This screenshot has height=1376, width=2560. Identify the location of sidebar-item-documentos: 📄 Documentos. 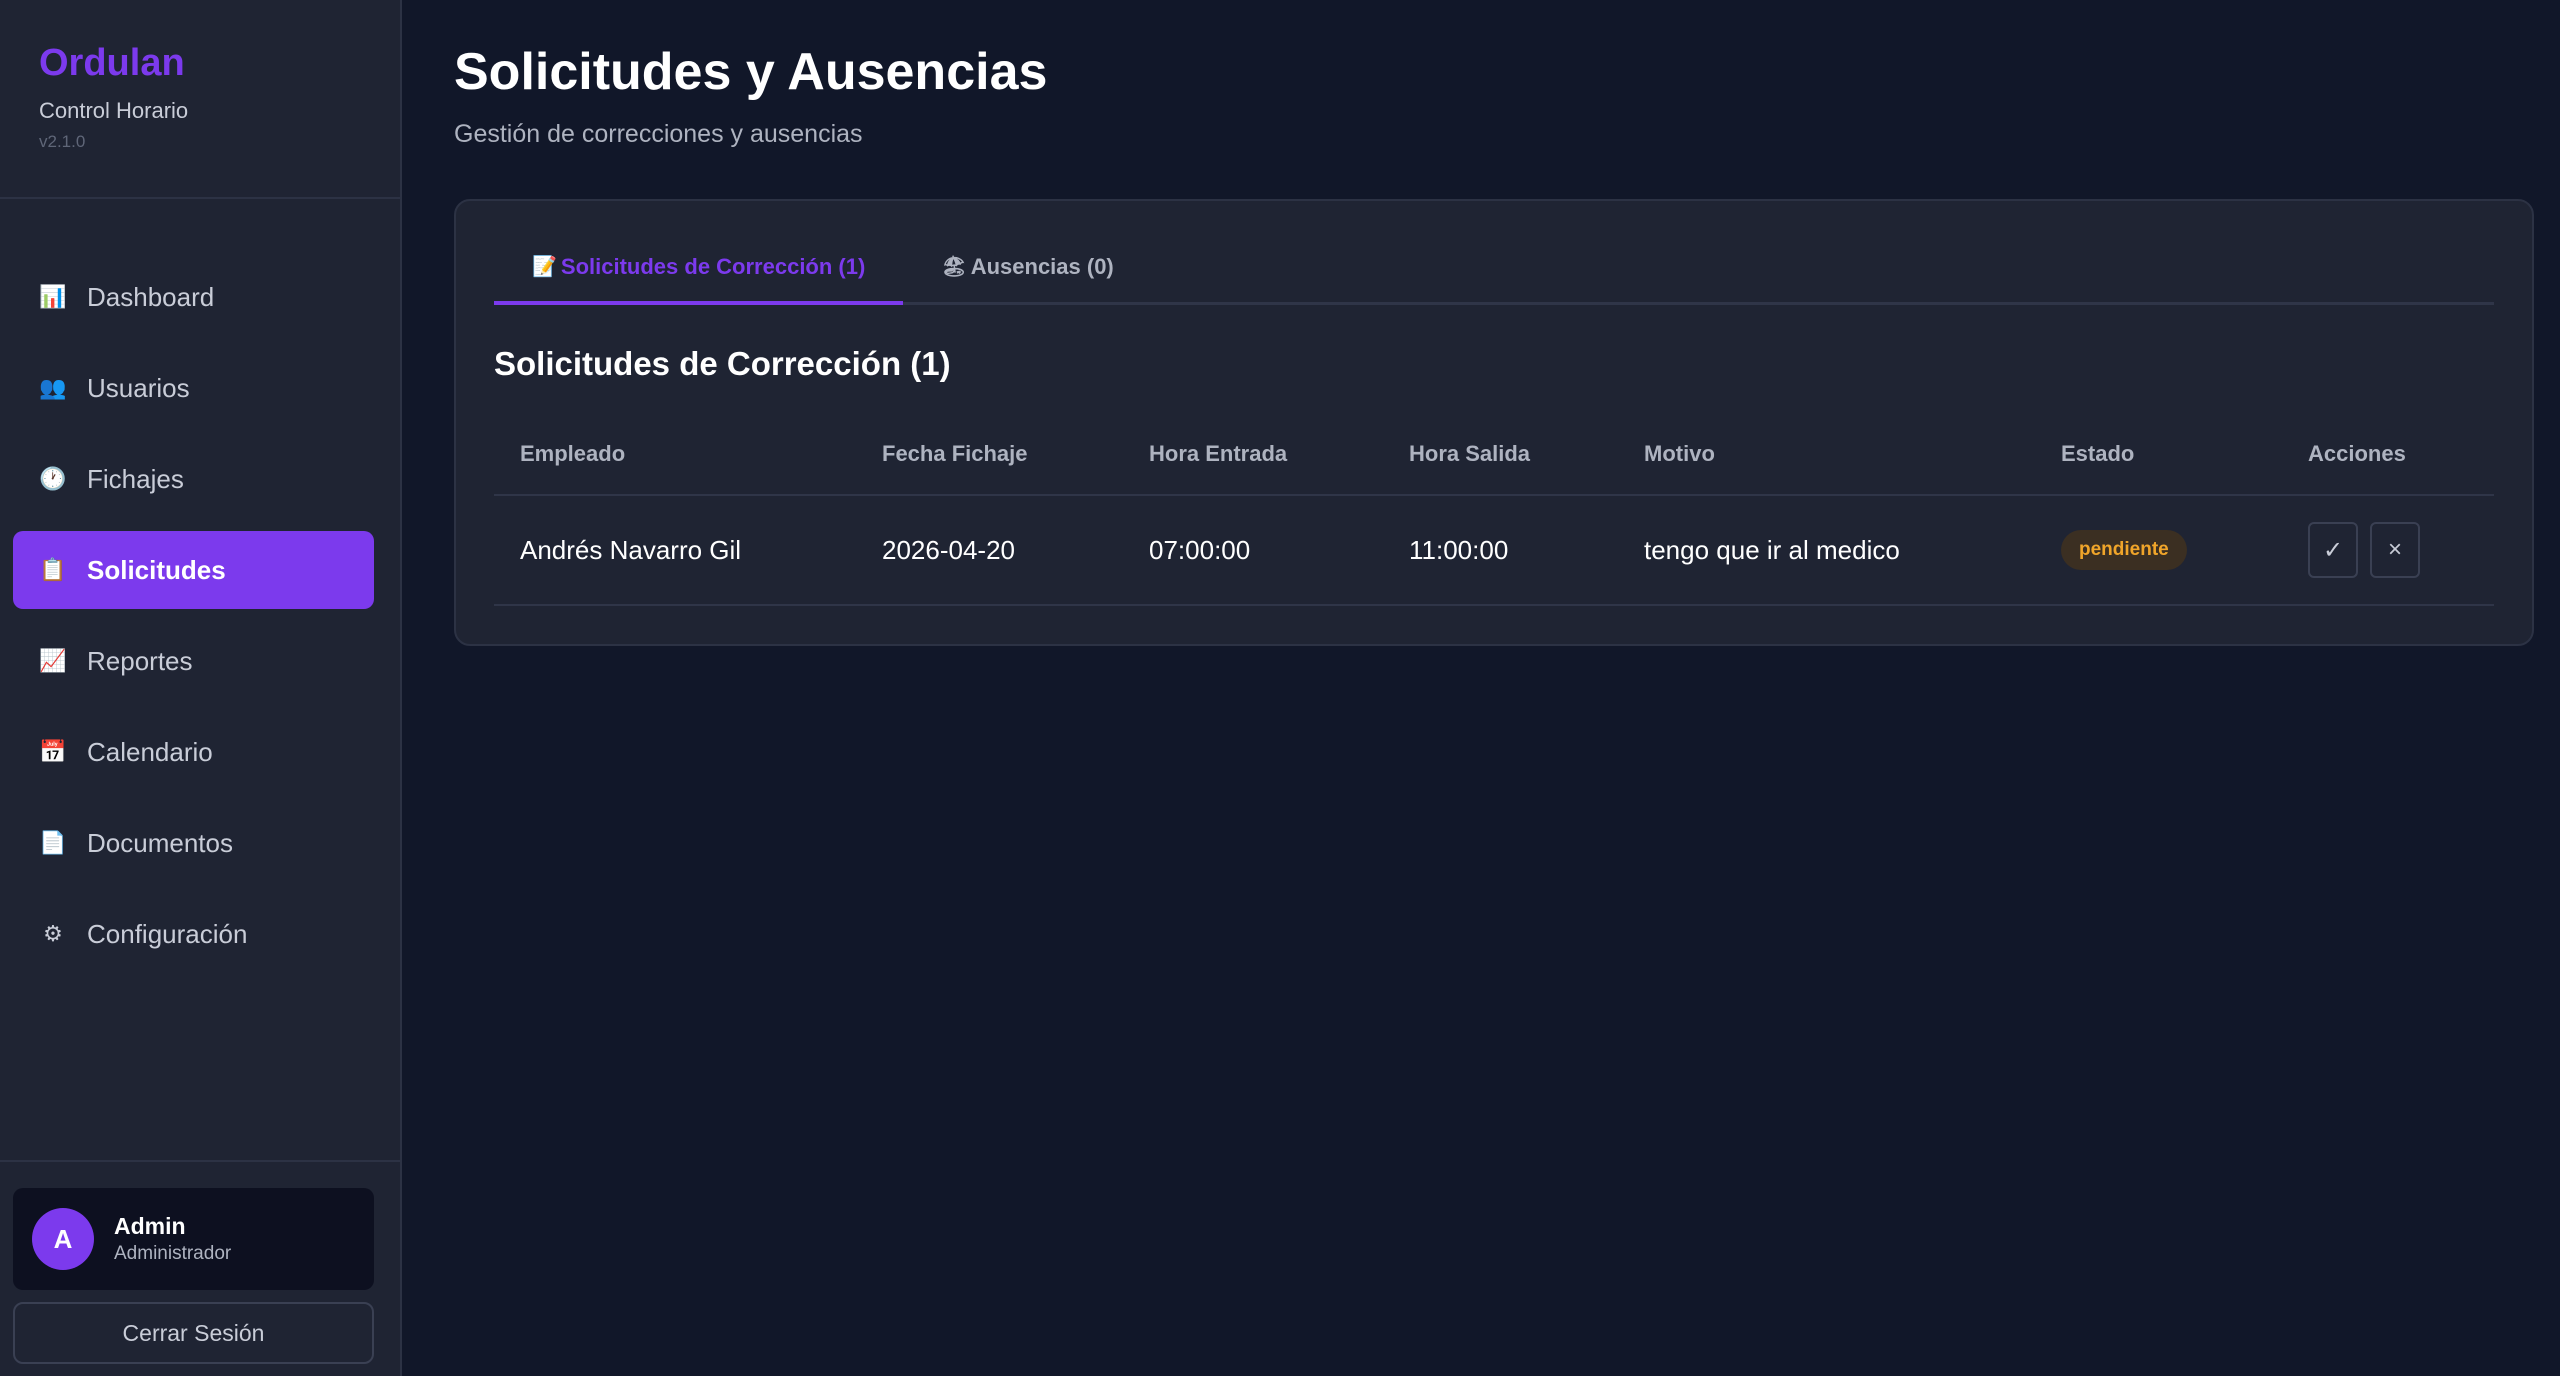
(193, 843).